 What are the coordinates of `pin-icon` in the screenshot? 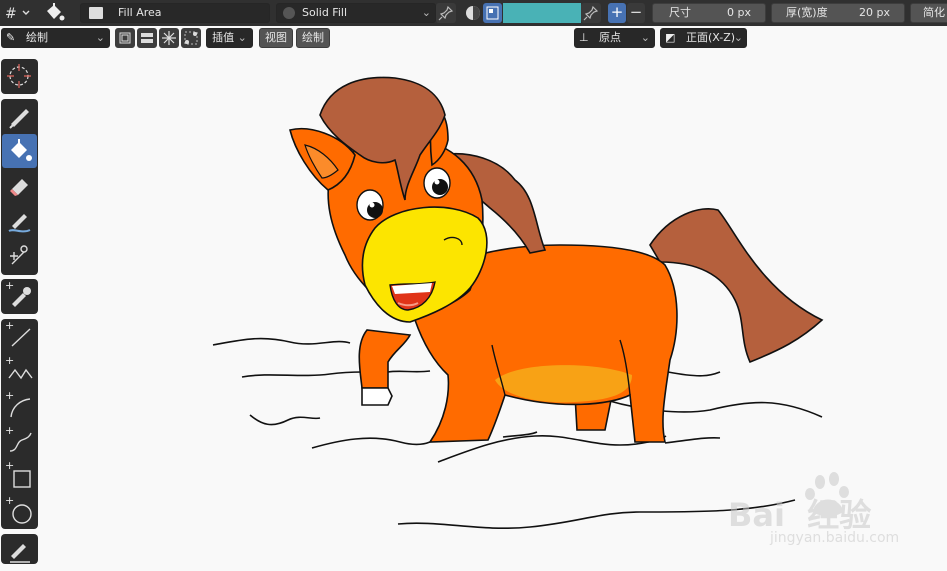 It's located at (446, 13).